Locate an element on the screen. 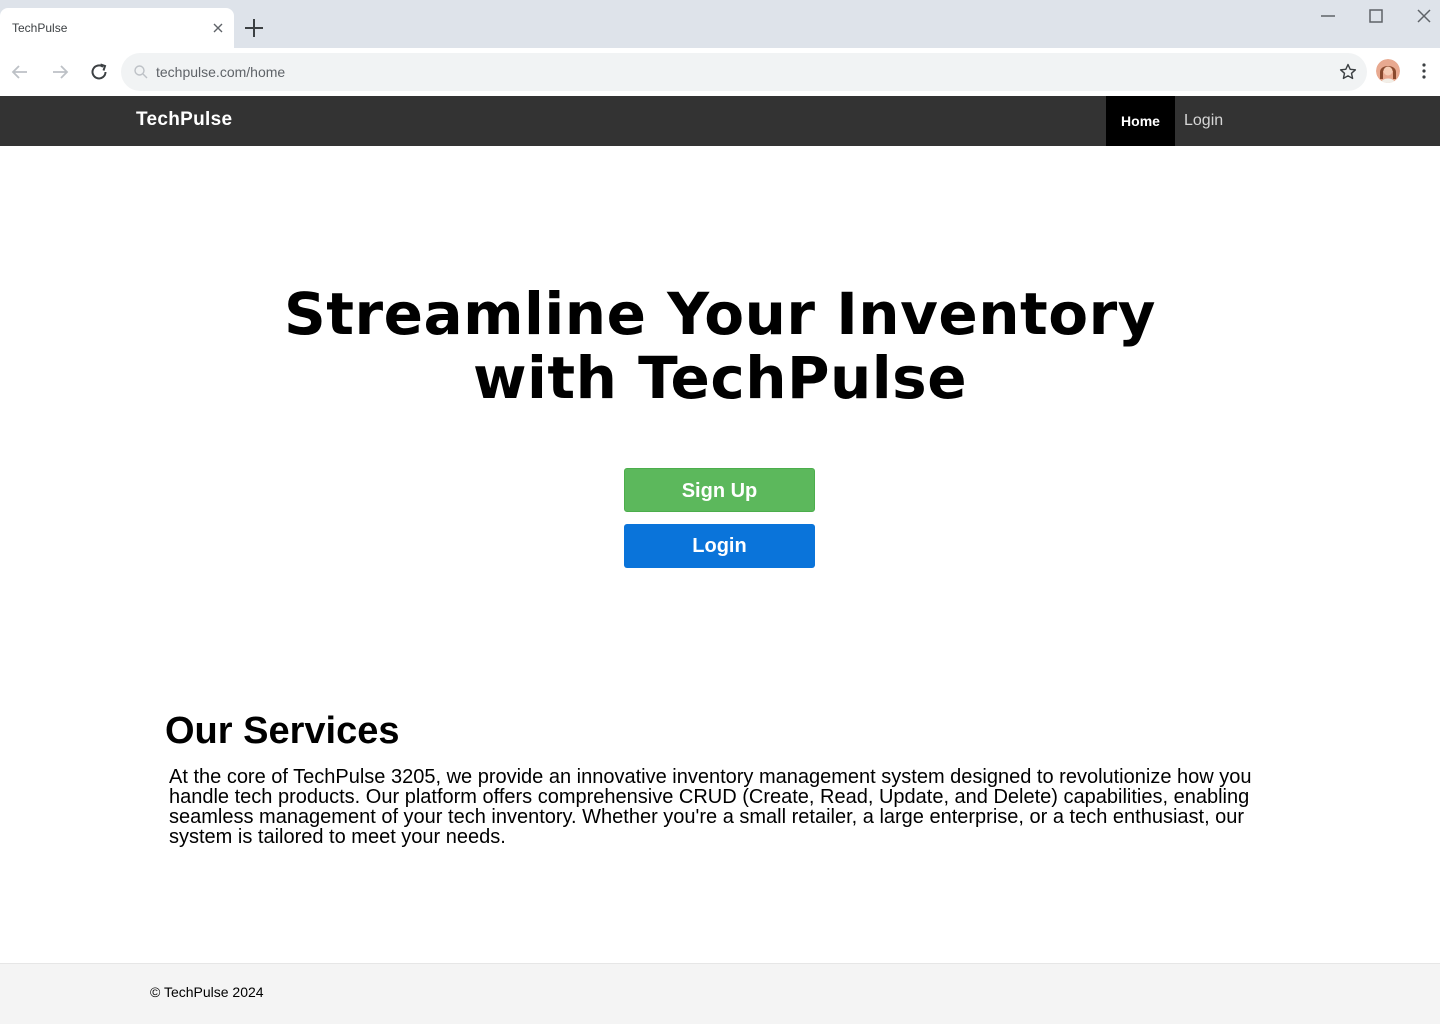 This screenshot has width=1440, height=1024. site-navbar: TechPulse Home Login is located at coordinates (720, 121).